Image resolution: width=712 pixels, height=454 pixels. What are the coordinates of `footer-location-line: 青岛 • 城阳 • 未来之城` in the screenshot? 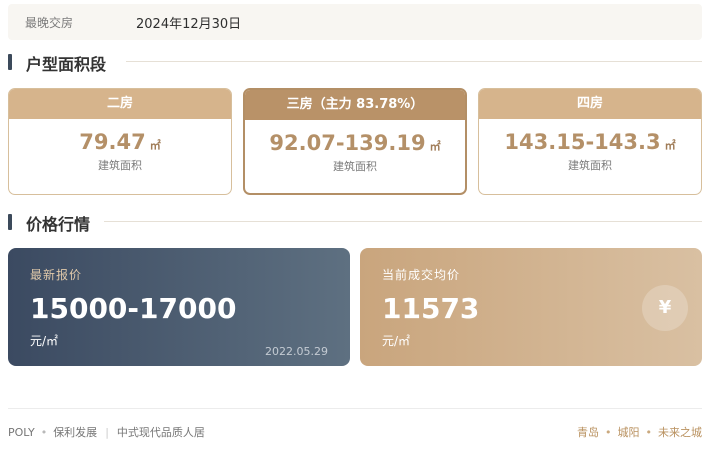 It's located at (639, 432).